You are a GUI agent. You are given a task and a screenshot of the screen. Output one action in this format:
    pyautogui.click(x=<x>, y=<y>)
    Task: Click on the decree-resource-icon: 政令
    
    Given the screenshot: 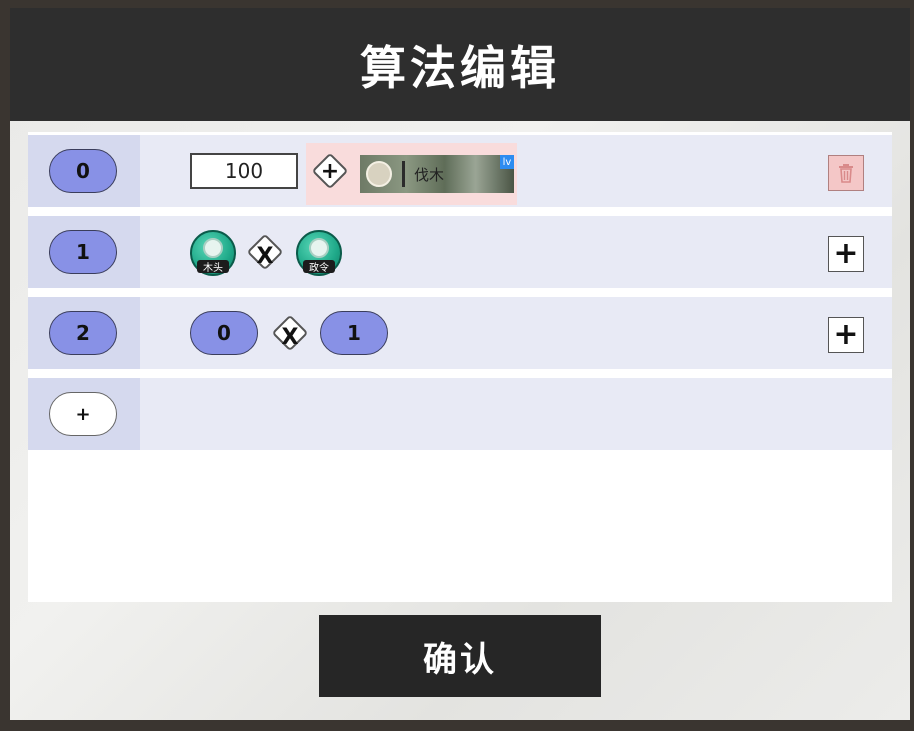 What is the action you would take?
    pyautogui.click(x=319, y=253)
    